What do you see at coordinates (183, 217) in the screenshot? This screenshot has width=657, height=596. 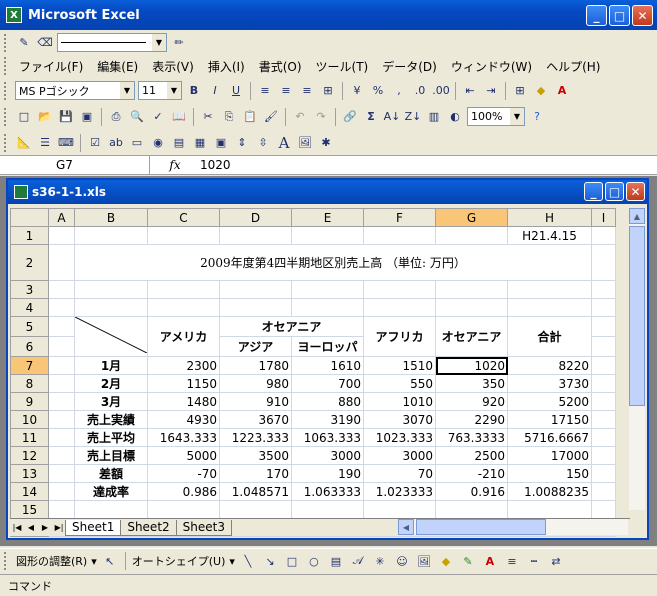 I see `column-header: C` at bounding box center [183, 217].